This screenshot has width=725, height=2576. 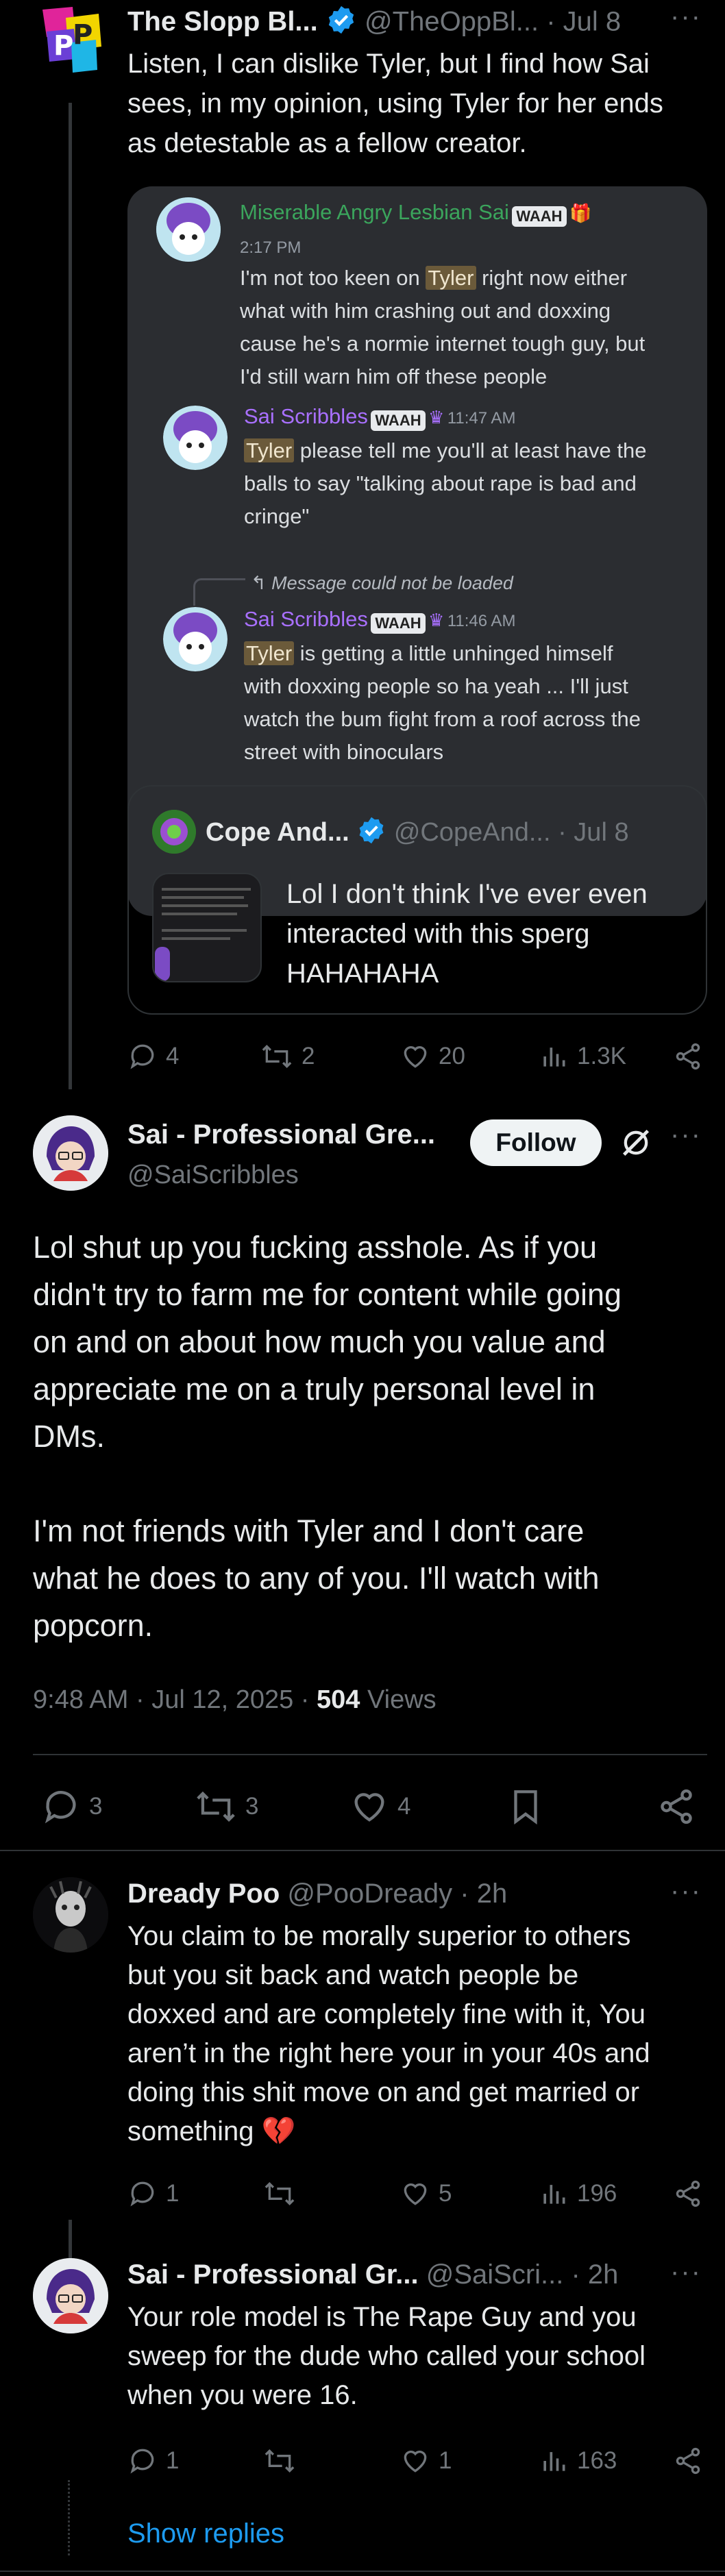 I want to click on quote-time: · Jul 8, so click(x=593, y=832).